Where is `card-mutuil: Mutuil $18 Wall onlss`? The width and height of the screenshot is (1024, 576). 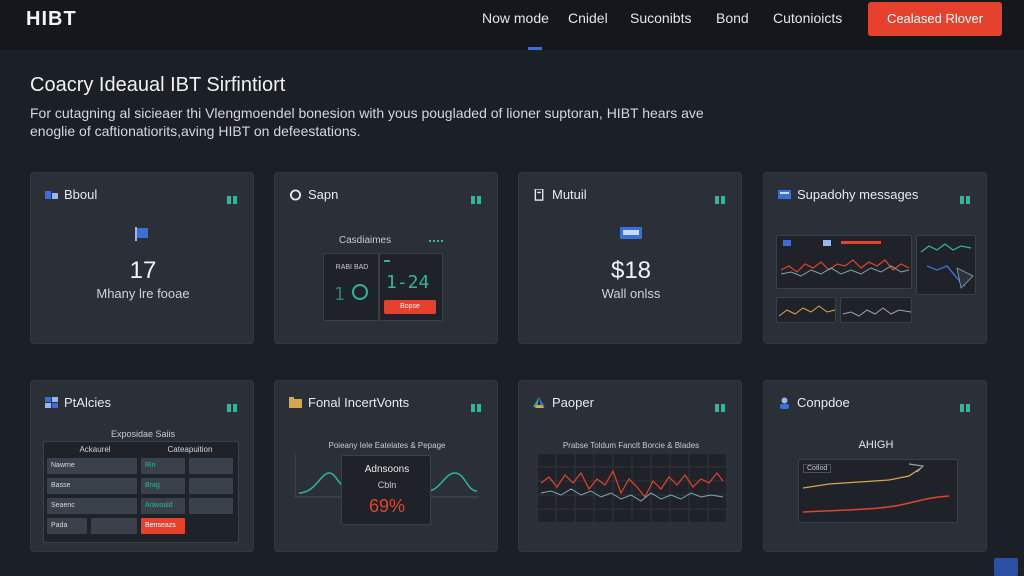 card-mutuil: Mutuil $18 Wall onlss is located at coordinates (630, 258).